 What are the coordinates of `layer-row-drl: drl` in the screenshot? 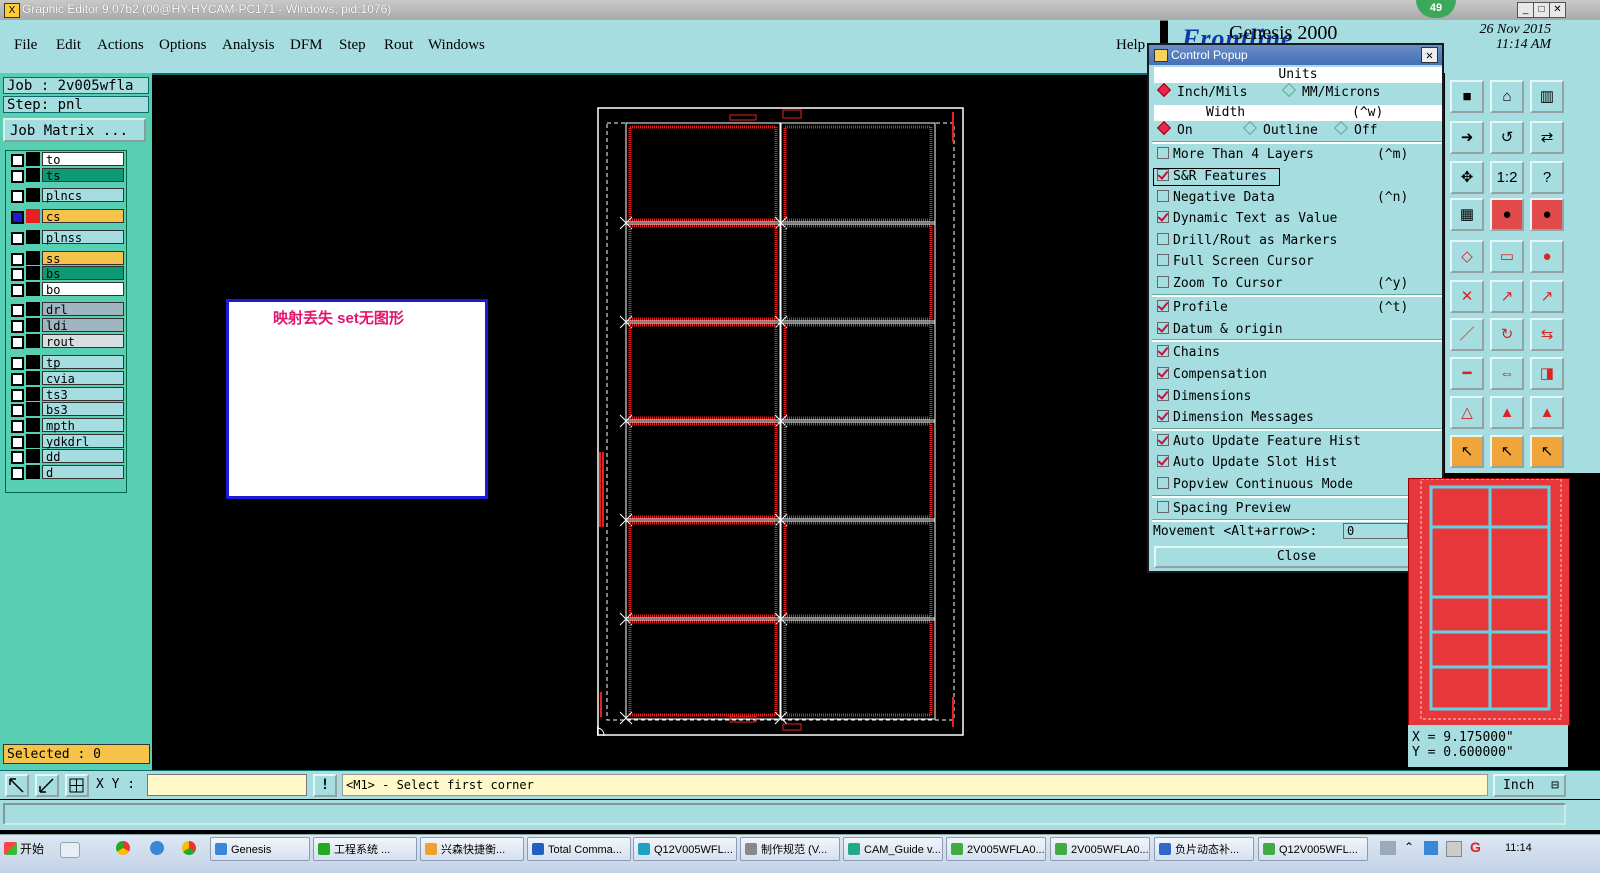 It's located at (66, 309).